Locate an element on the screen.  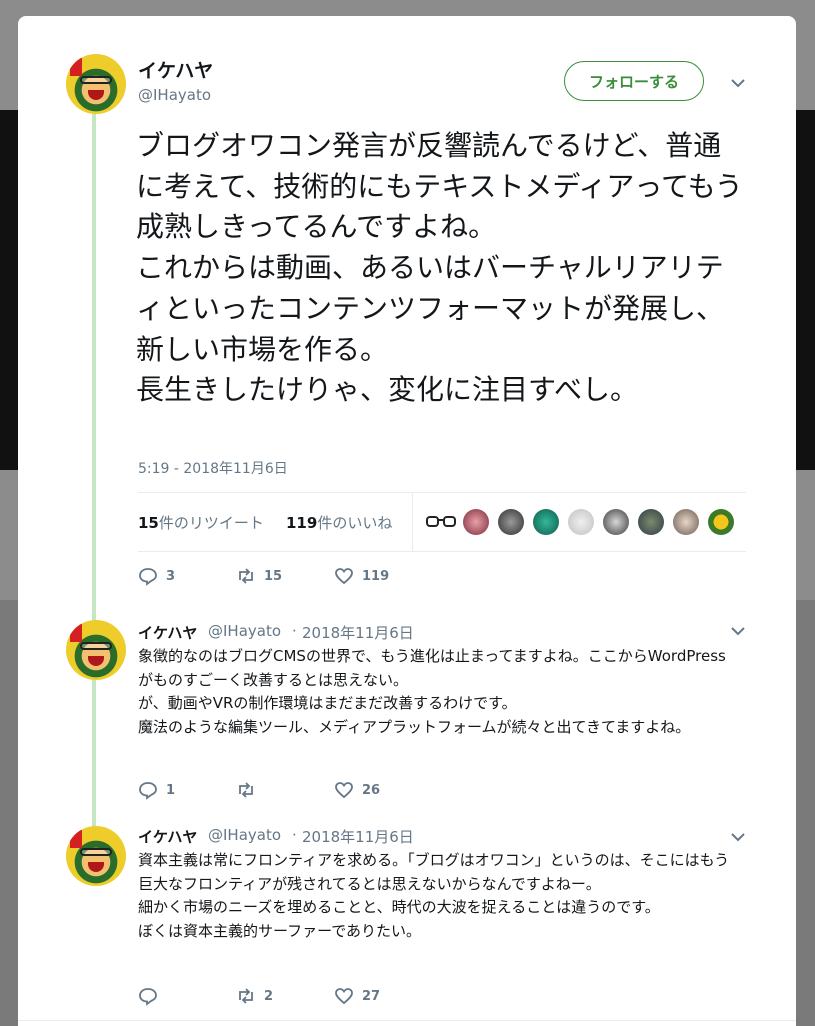
like-count: 119 is located at coordinates (376, 576).